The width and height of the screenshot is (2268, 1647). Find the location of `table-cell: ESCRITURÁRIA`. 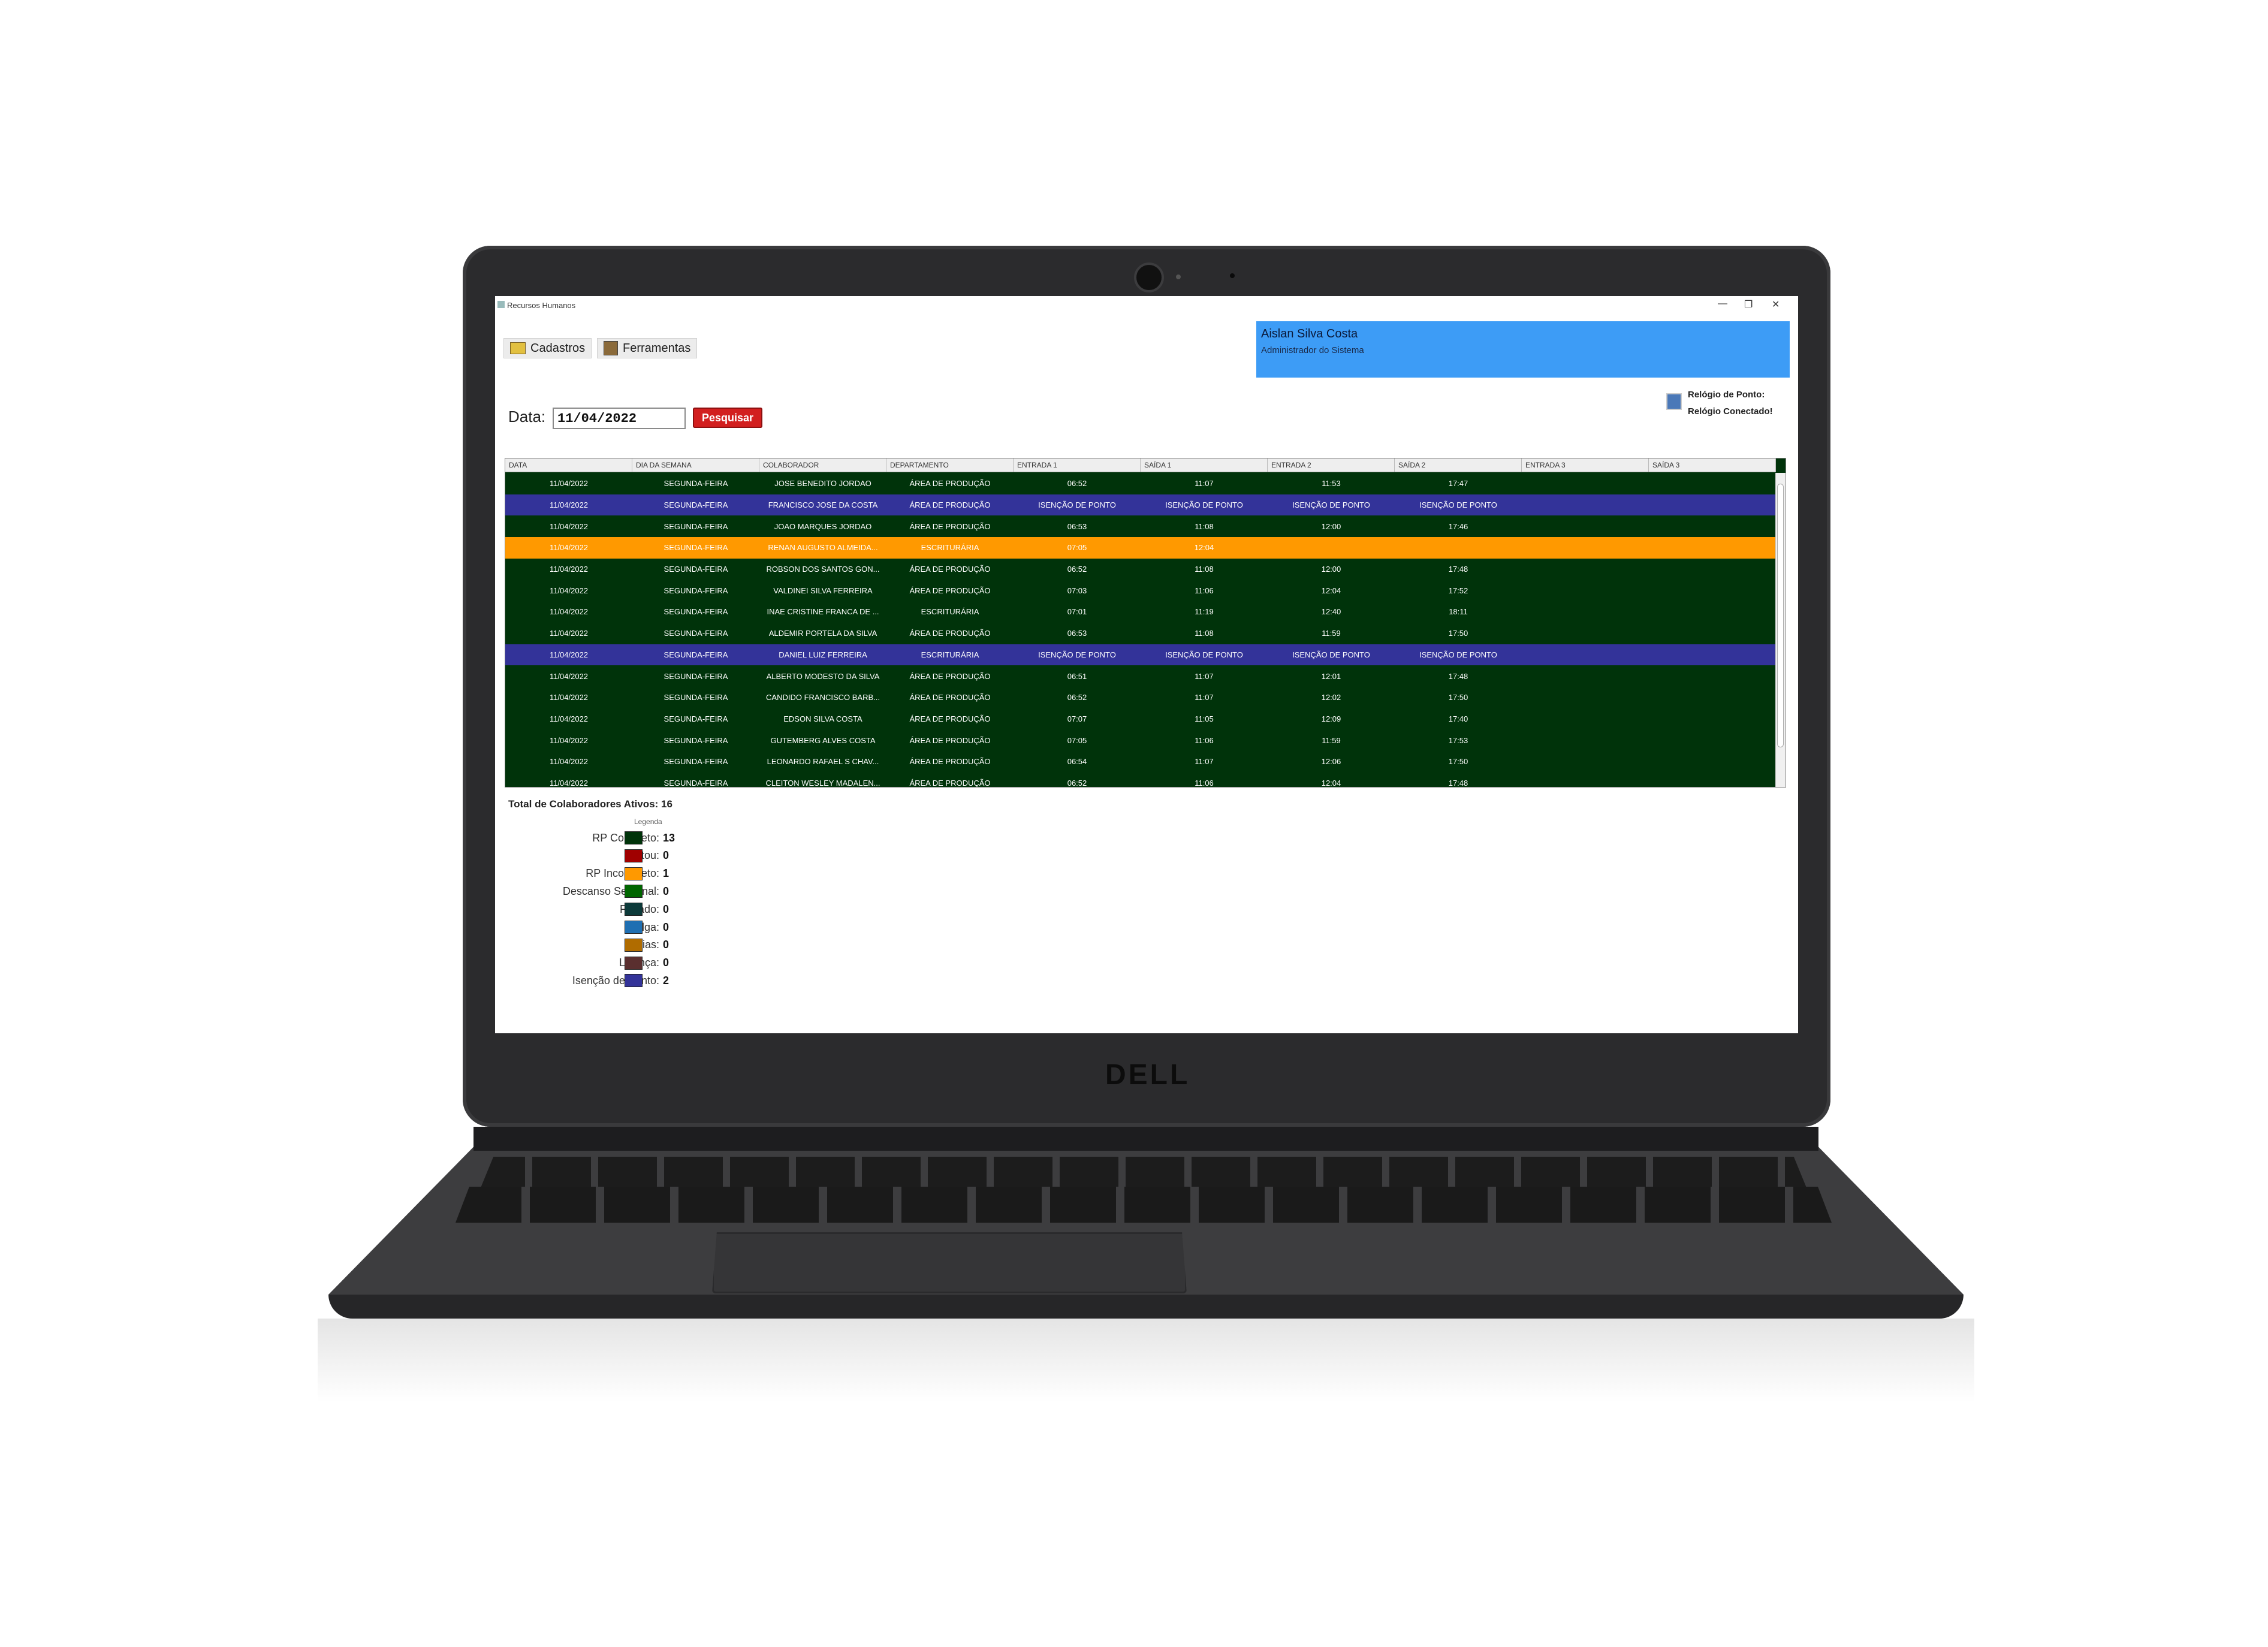

table-cell: ESCRITURÁRIA is located at coordinates (950, 548).